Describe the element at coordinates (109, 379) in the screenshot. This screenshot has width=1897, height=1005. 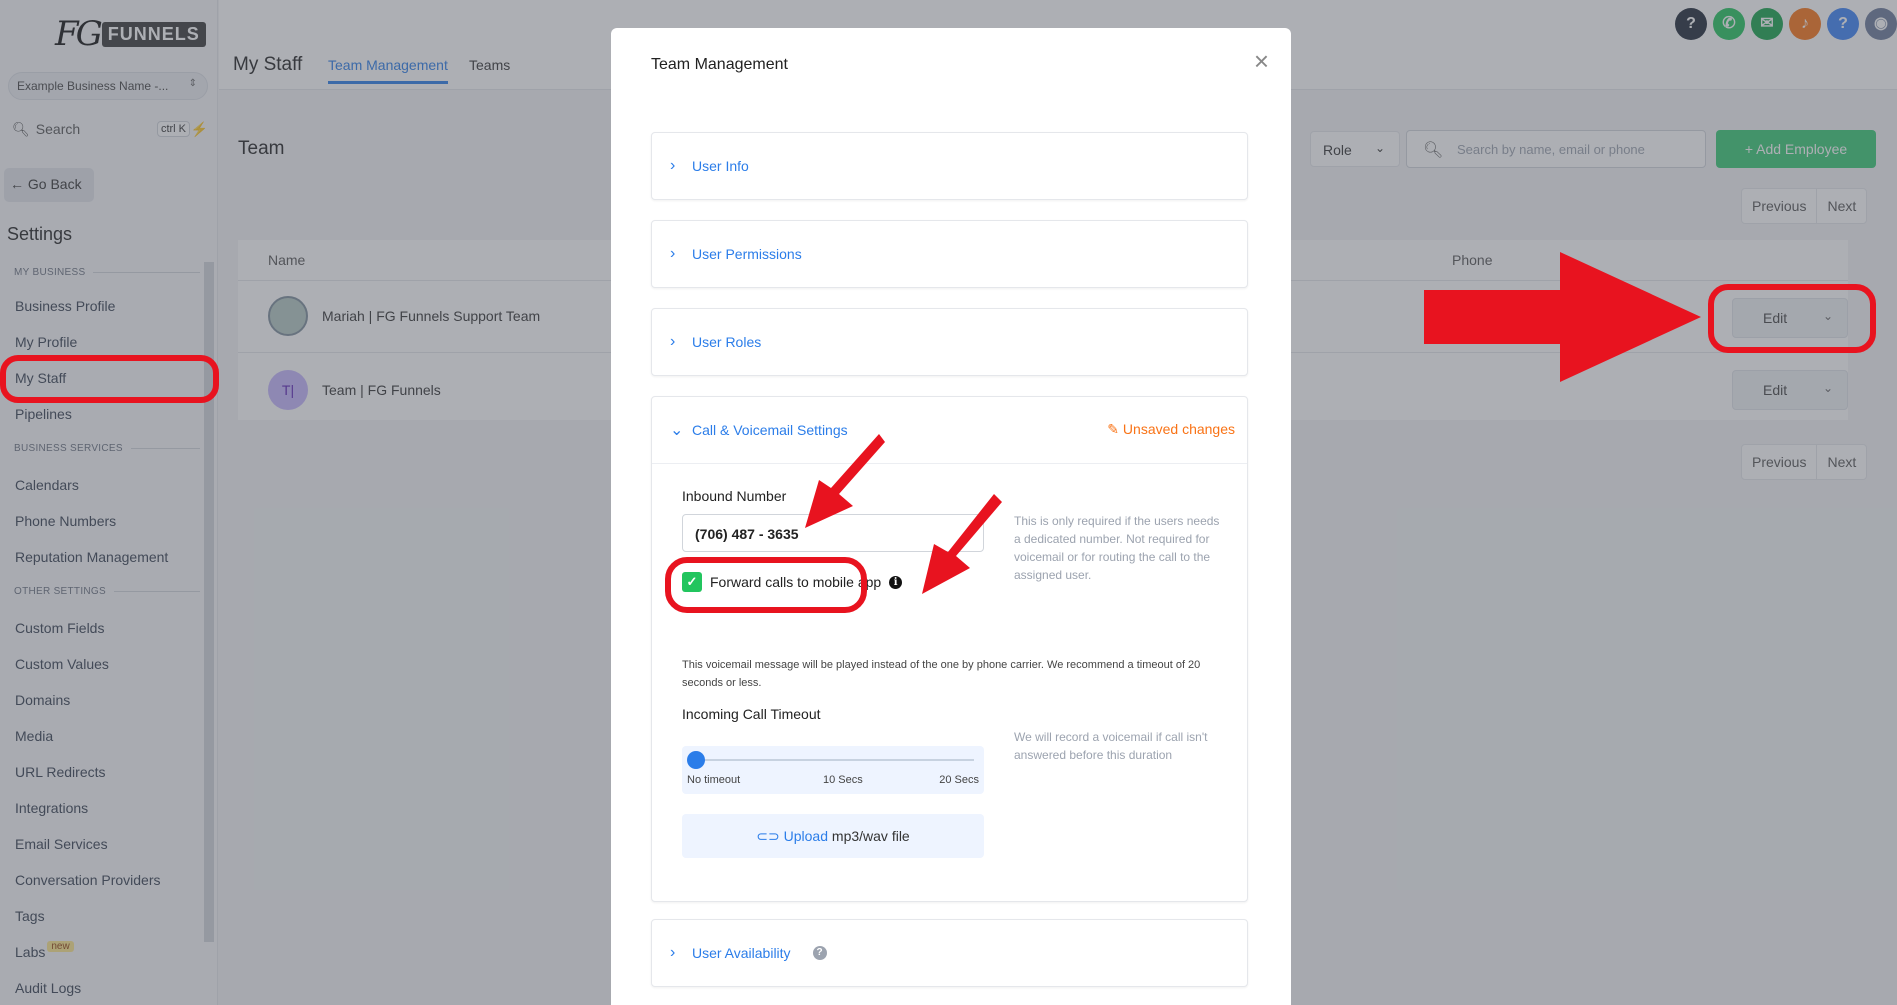
I see `annotation-ring-my-staff` at that location.